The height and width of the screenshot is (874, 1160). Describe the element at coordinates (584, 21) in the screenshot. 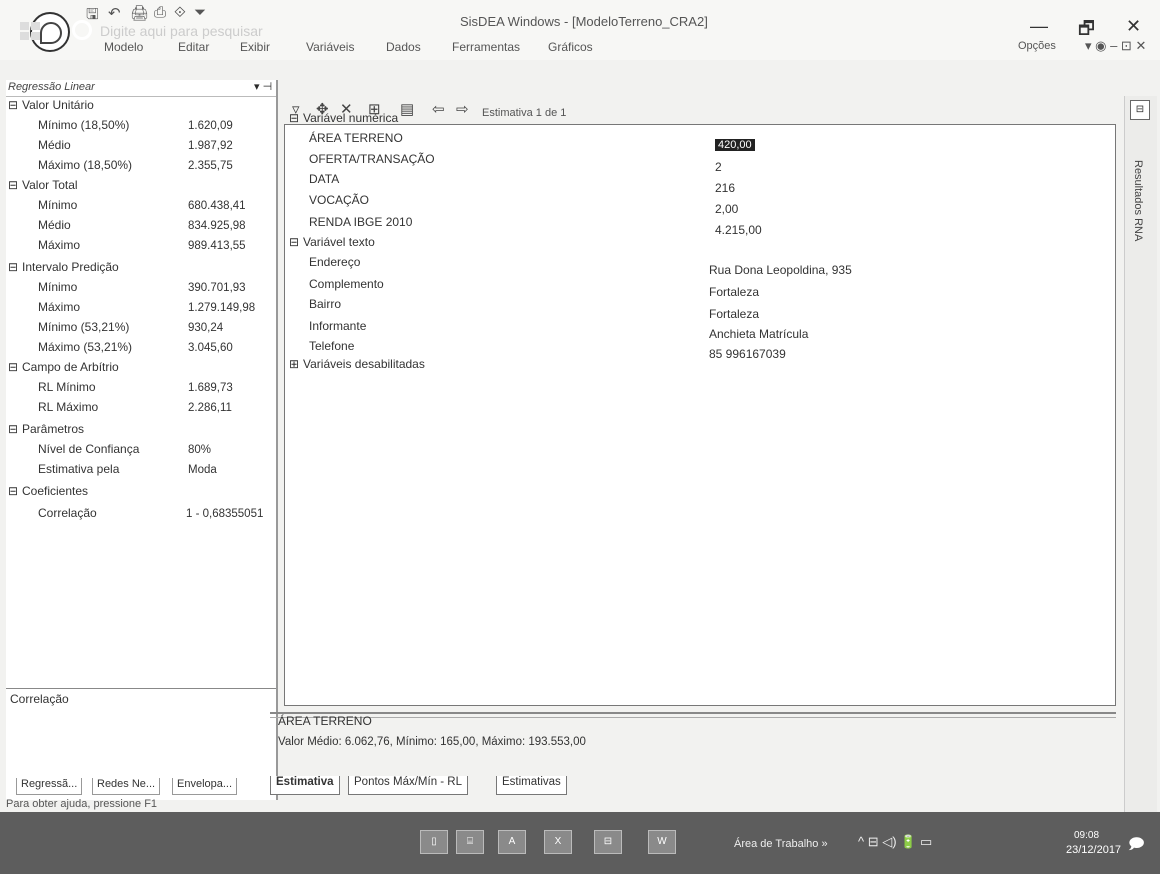

I see `window-title: SisDEA Windows - [ModeloTerreno_CRA2]` at that location.